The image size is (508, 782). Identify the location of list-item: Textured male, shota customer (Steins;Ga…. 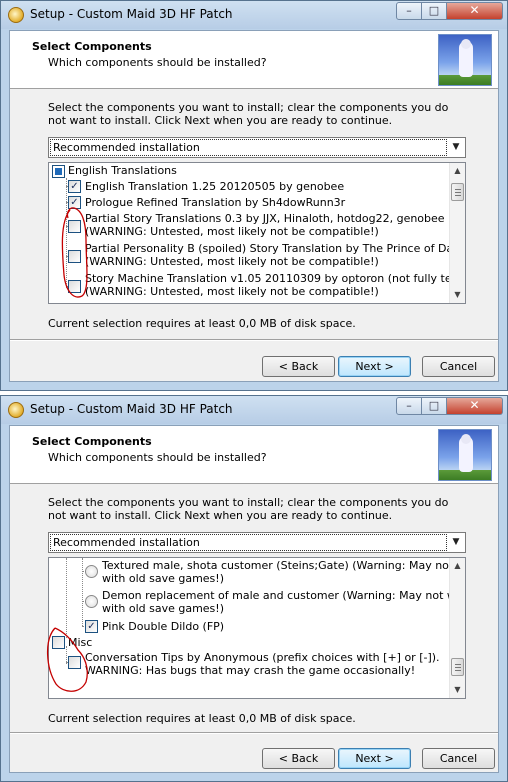
(257, 573).